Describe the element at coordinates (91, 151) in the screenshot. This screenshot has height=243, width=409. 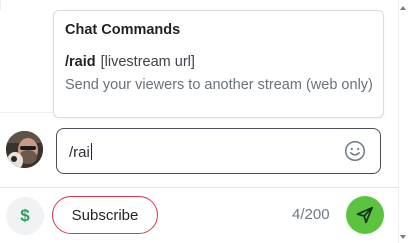
I see `text-caret` at that location.